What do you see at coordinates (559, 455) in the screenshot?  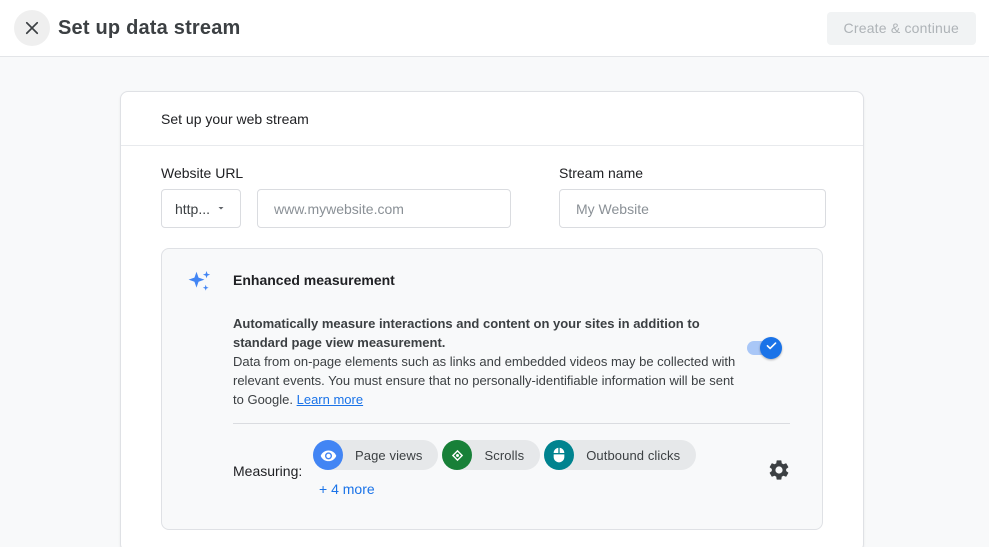 I see `mouse-icon` at bounding box center [559, 455].